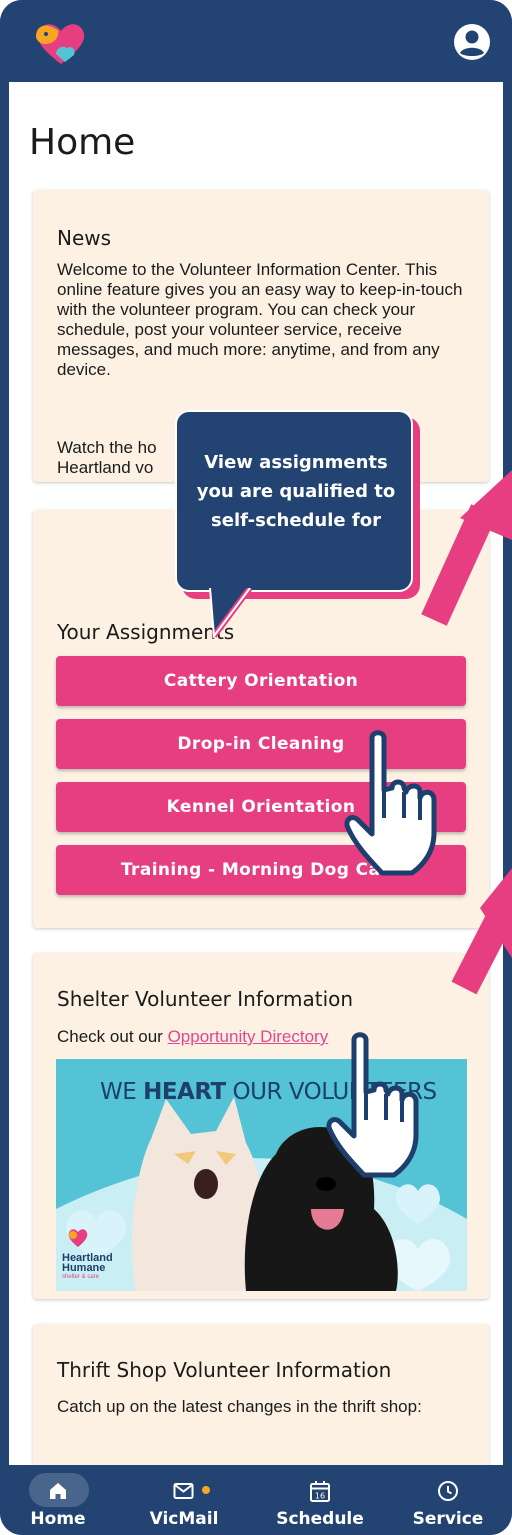 The image size is (512, 1535). I want to click on unread-badge-dot, so click(206, 1490).